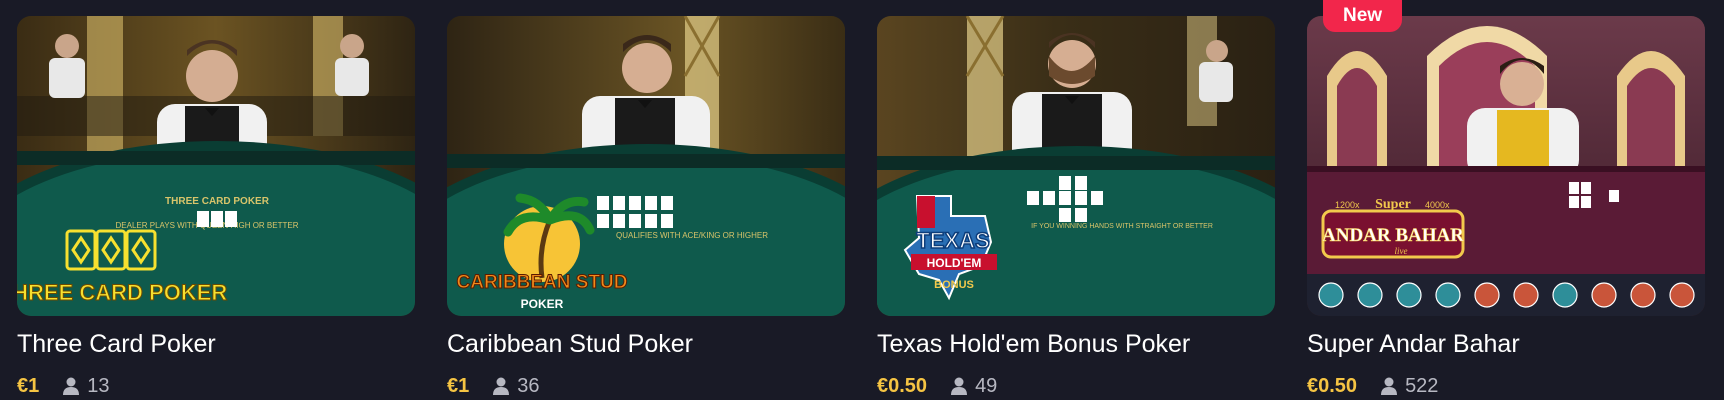 Image resolution: width=1724 pixels, height=400 pixels. I want to click on logo-subtext: POKER, so click(542, 304).